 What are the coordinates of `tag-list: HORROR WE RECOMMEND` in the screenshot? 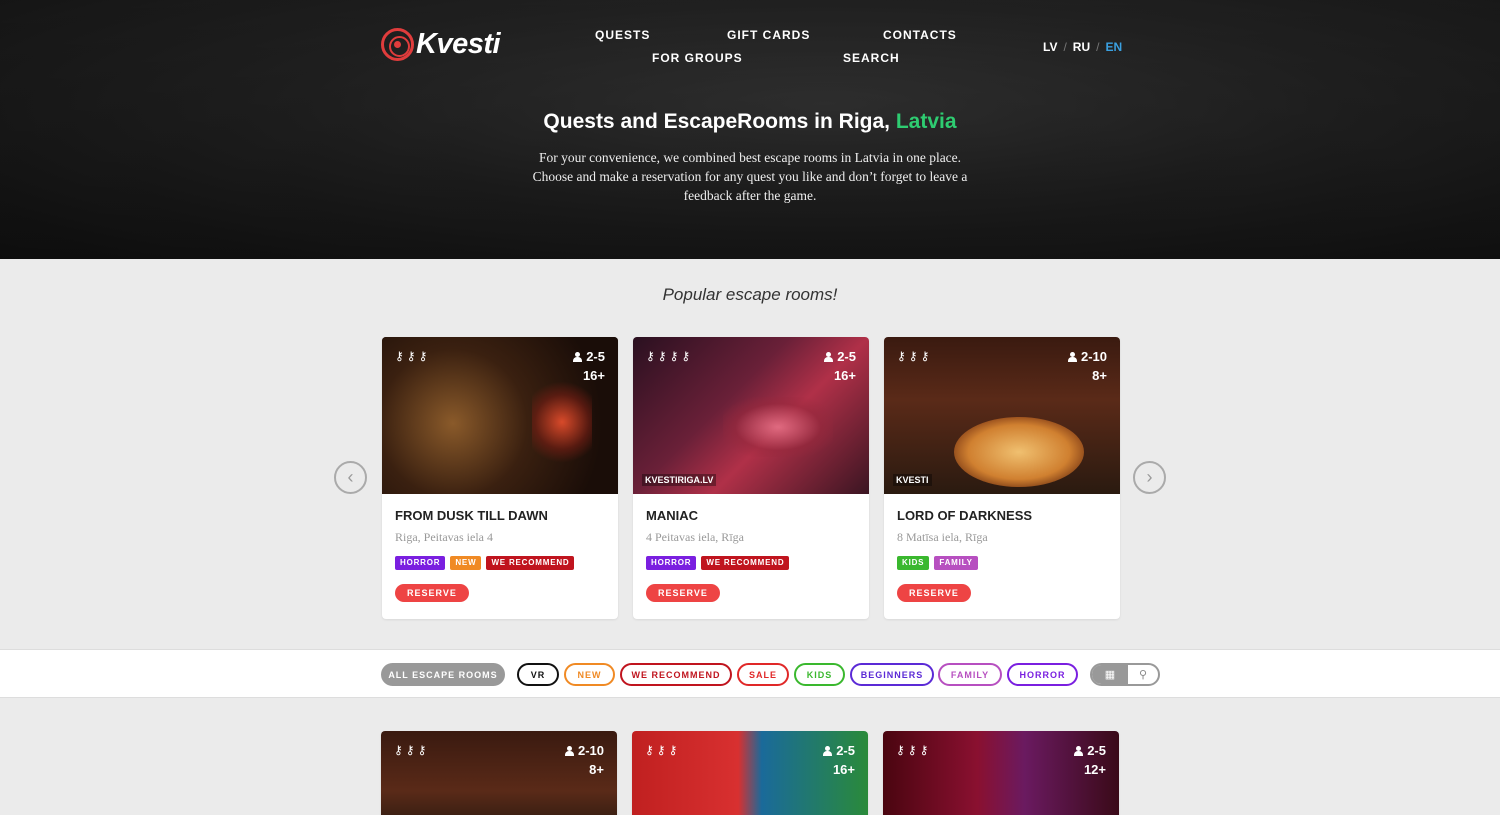 It's located at (751, 563).